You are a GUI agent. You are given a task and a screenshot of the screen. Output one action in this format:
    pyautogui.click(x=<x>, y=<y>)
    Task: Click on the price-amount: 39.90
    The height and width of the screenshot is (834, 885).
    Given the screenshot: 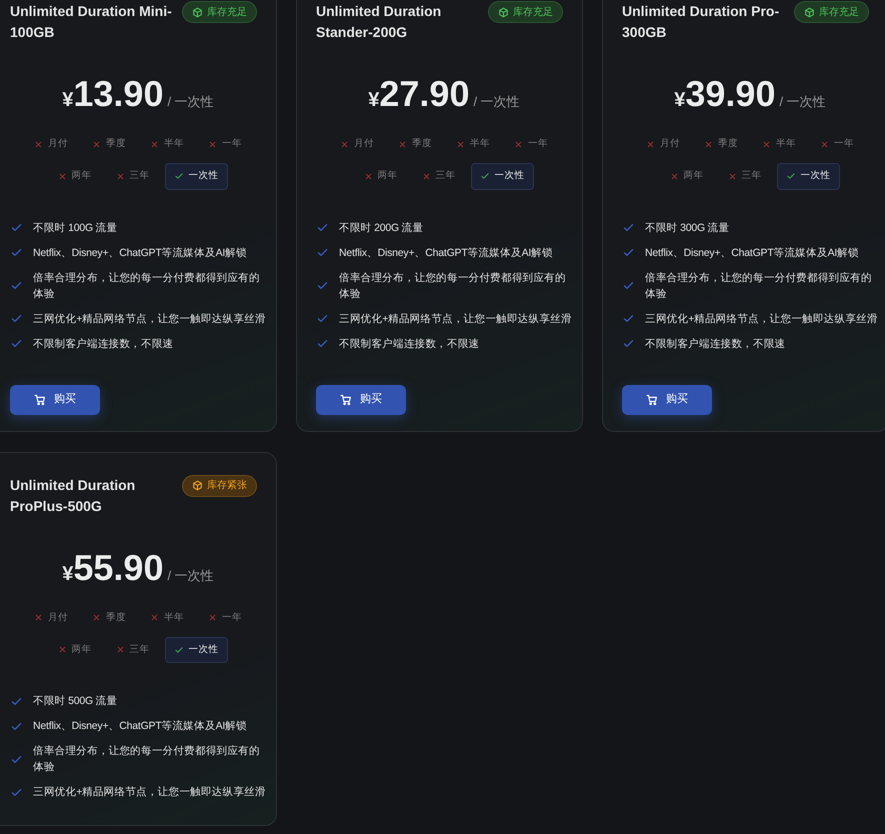 What is the action you would take?
    pyautogui.click(x=730, y=94)
    